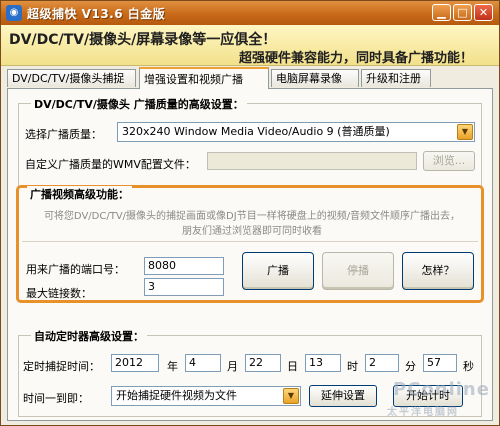 Image resolution: width=500 pixels, height=426 pixels. Describe the element at coordinates (139, 104) in the screenshot. I see `quality-group-legend: DV/DC/TV/摄像头 广播质量的高级设置：` at that location.